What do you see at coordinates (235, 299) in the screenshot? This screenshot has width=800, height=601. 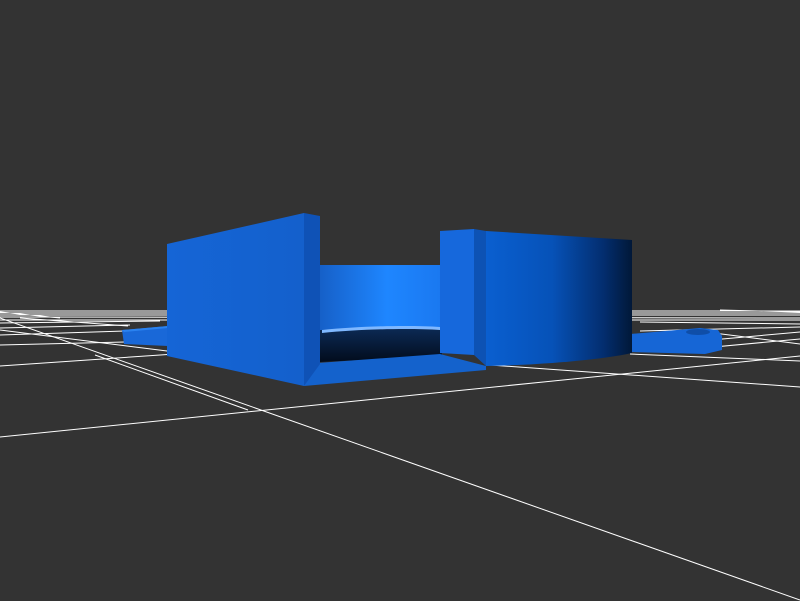 I see `front-wall-left` at bounding box center [235, 299].